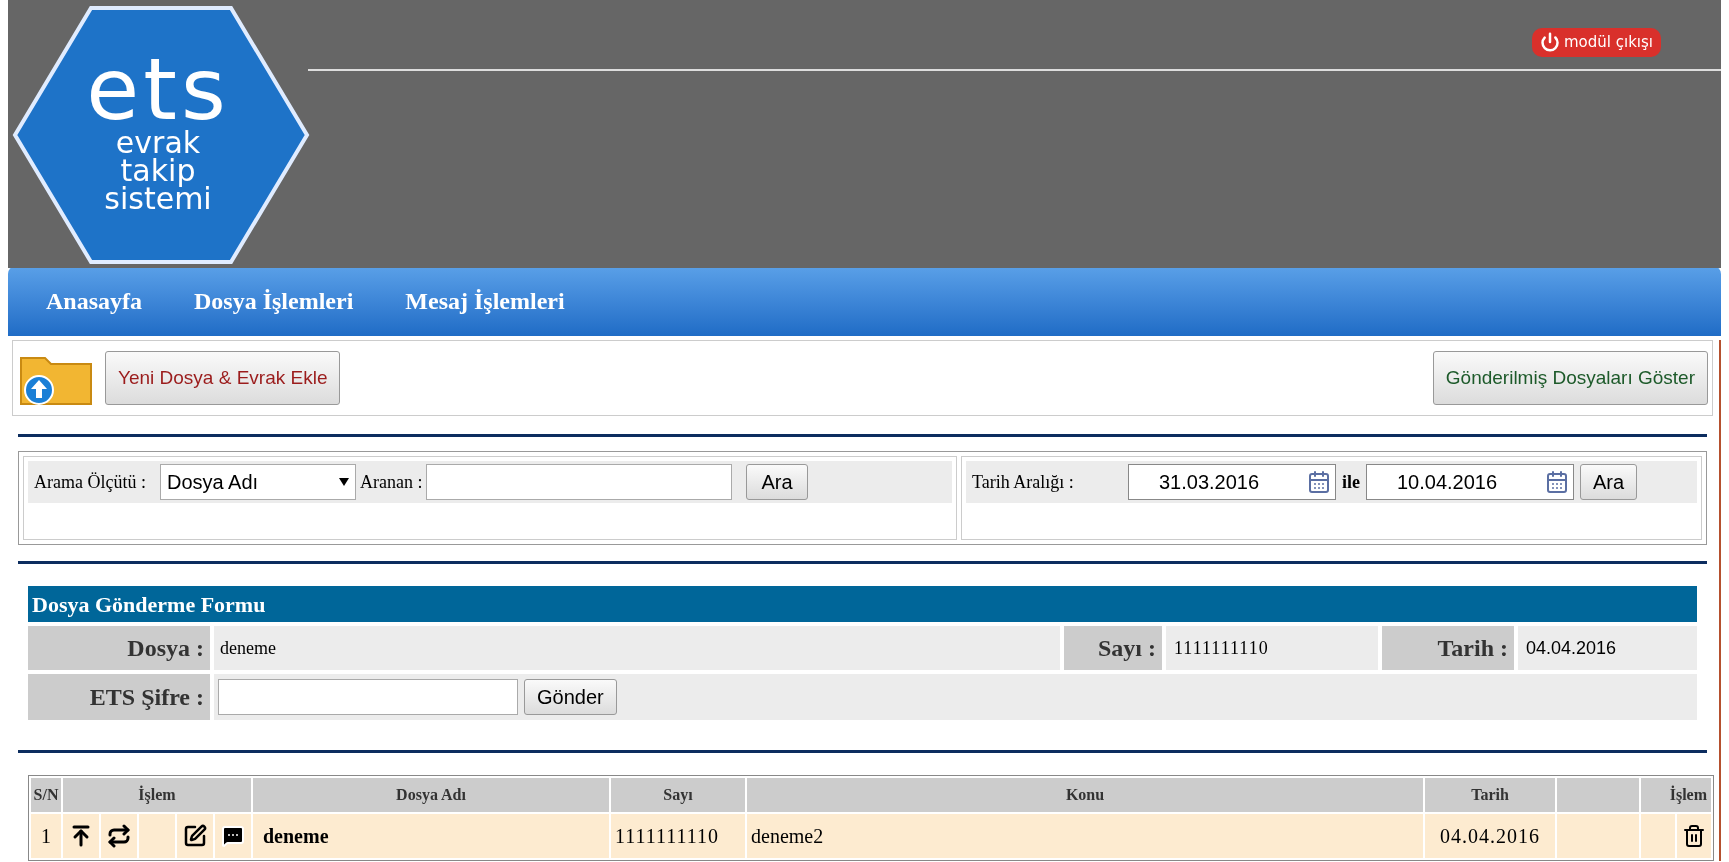  I want to click on table-cell-text: 1111111110, so click(667, 836).